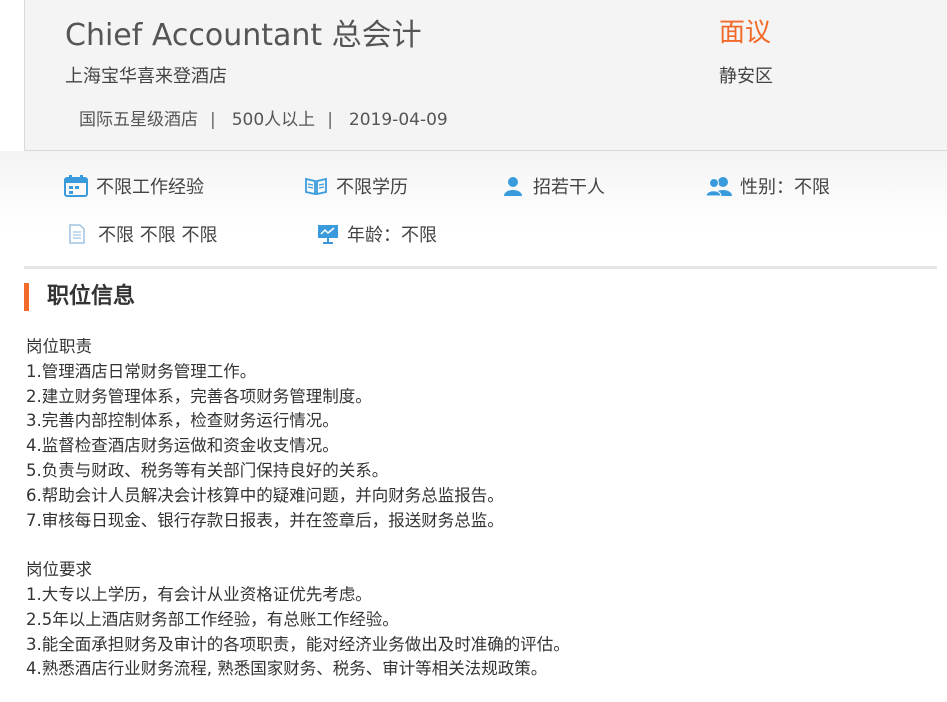 The width and height of the screenshot is (947, 702). I want to click on duty-item: 1.管理酒店日常财务管理工作。, so click(141, 371).